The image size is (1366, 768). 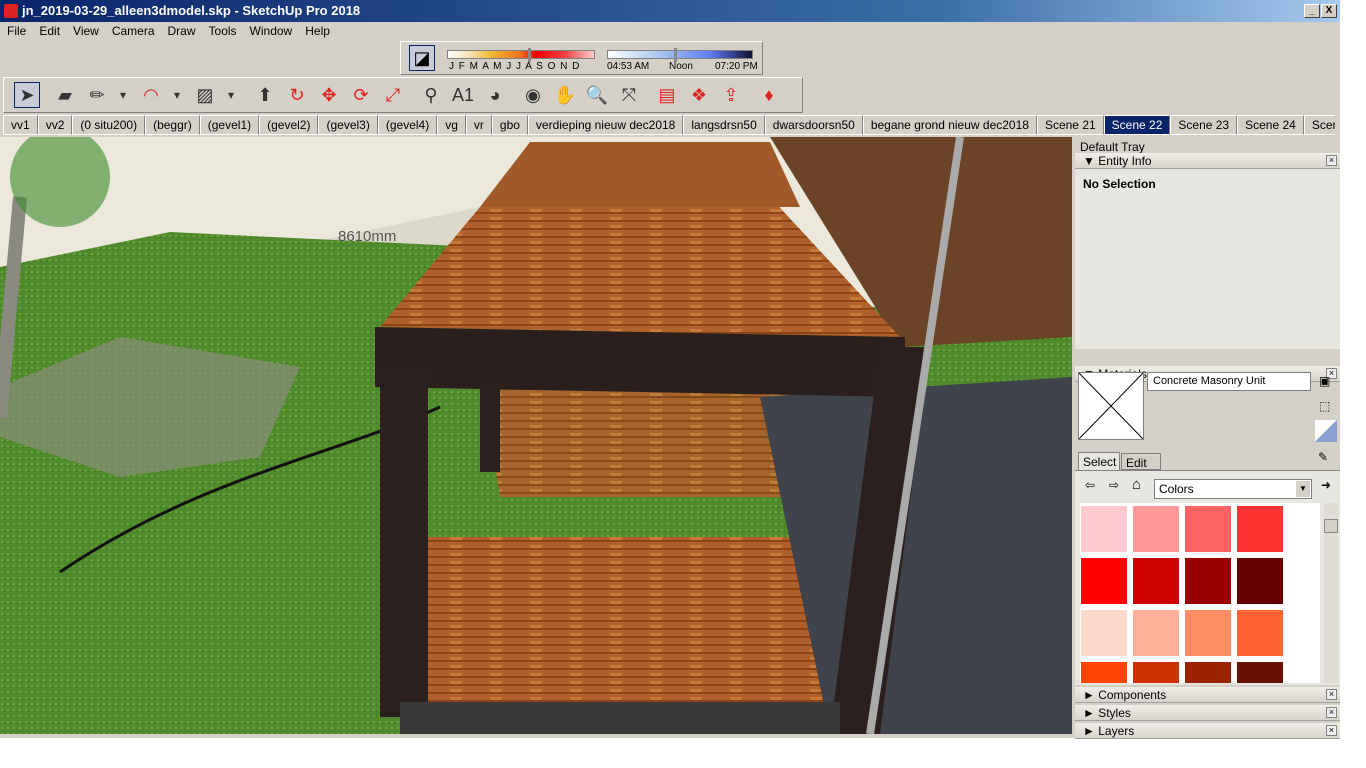 What do you see at coordinates (181, 31) in the screenshot?
I see `menu-draw: Draw` at bounding box center [181, 31].